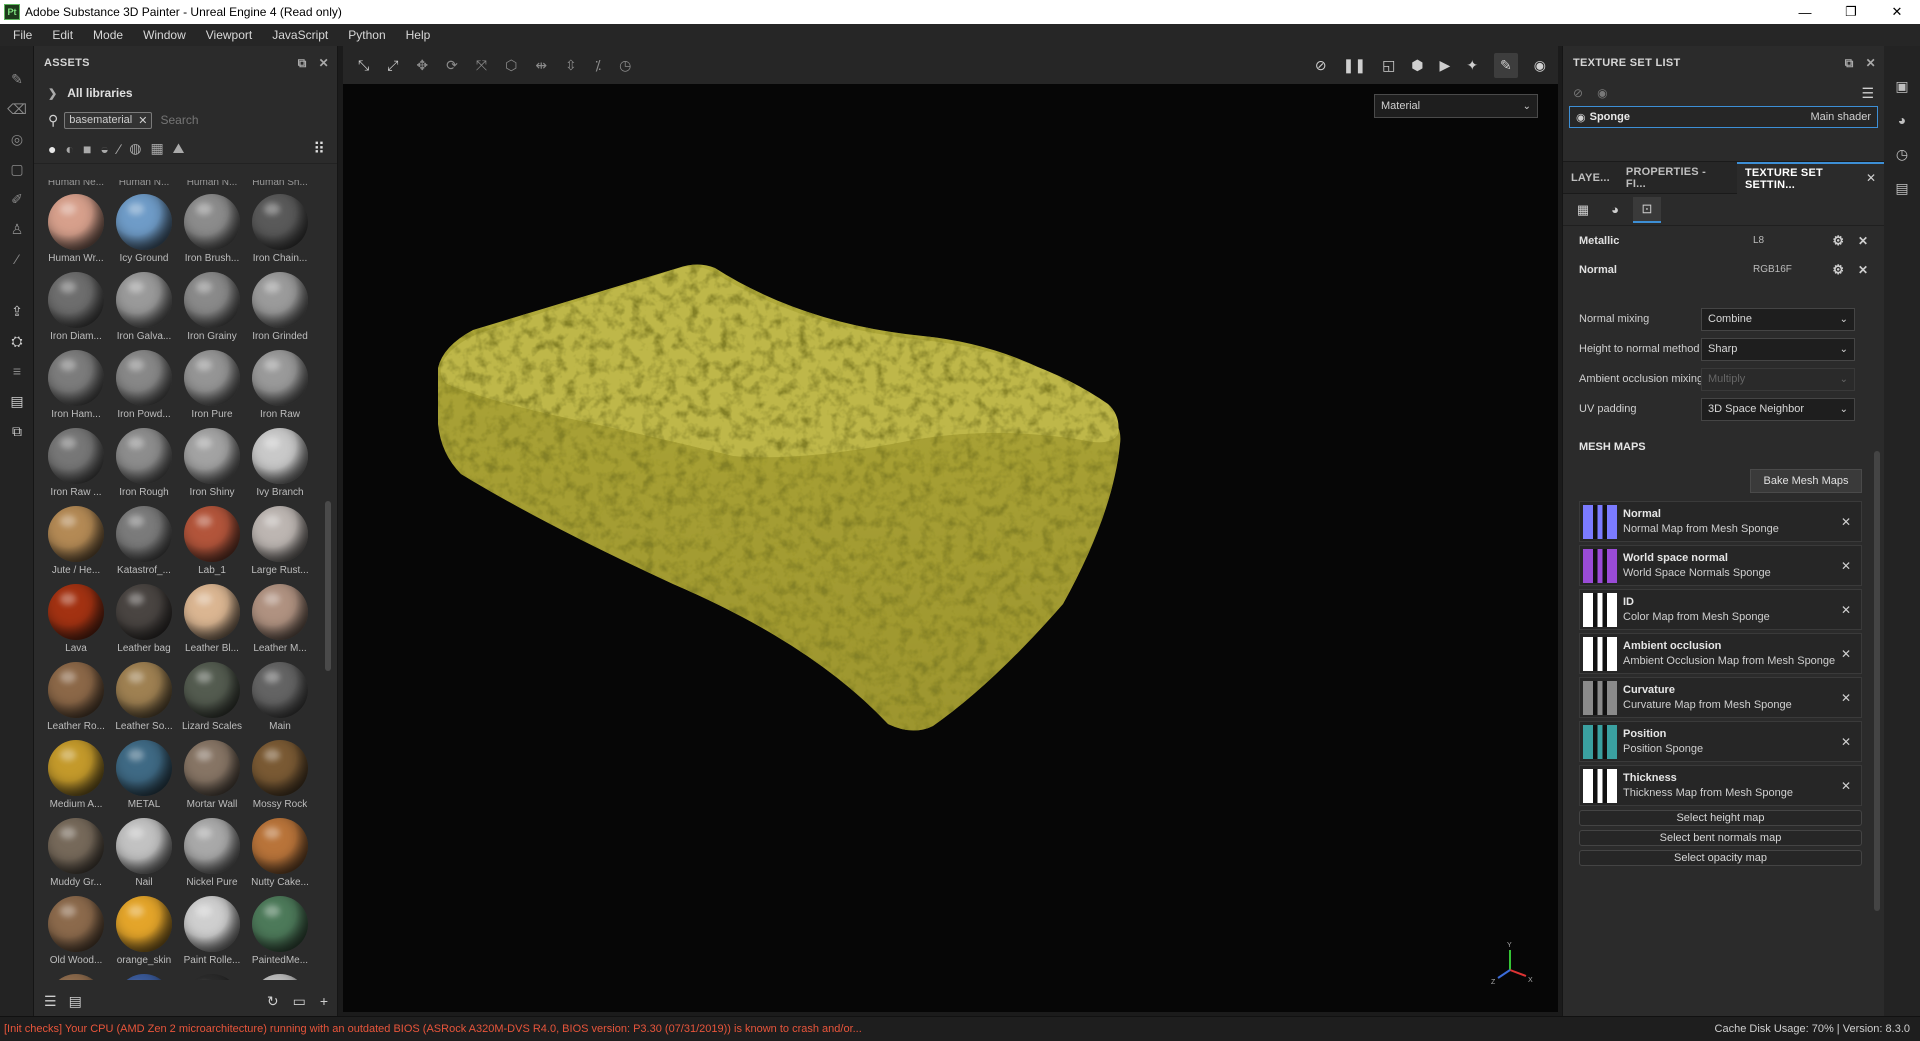 This screenshot has width=1920, height=1041. Describe the element at coordinates (328, 586) in the screenshot. I see `assets-scrollbar` at that location.